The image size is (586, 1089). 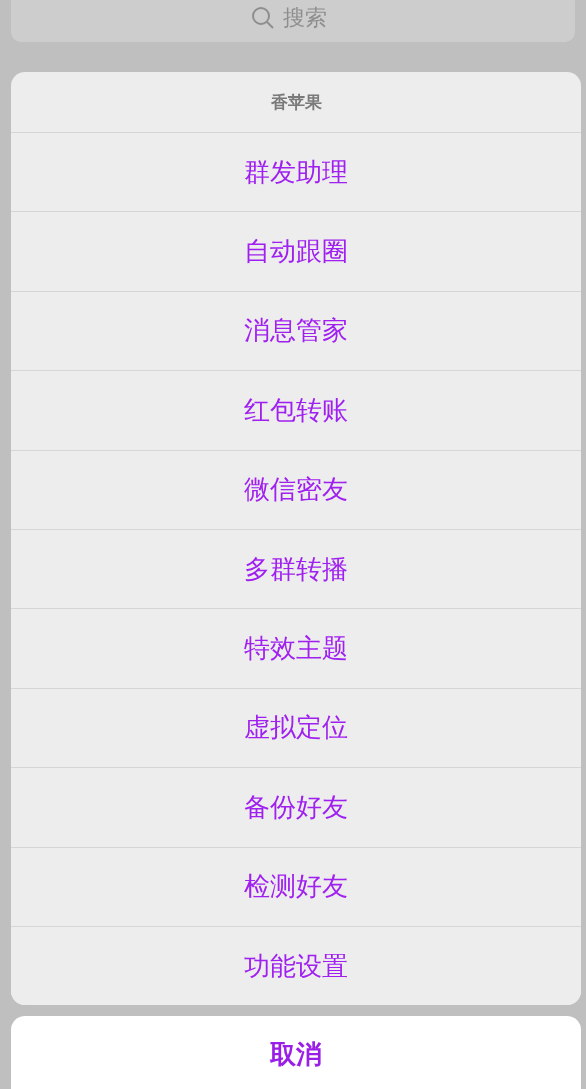 I want to click on action-item: 功能设置, so click(x=296, y=965).